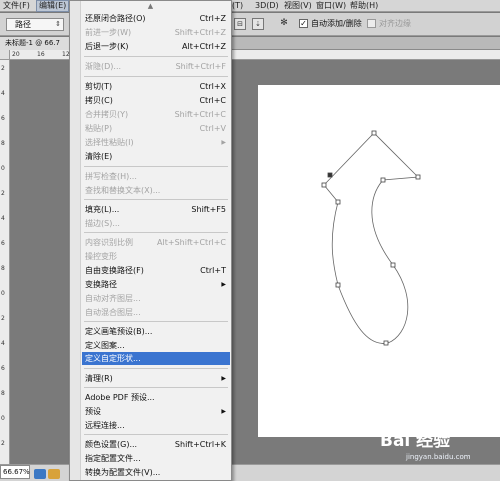  What do you see at coordinates (41, 54) in the screenshot?
I see `ruler-label: 16` at bounding box center [41, 54].